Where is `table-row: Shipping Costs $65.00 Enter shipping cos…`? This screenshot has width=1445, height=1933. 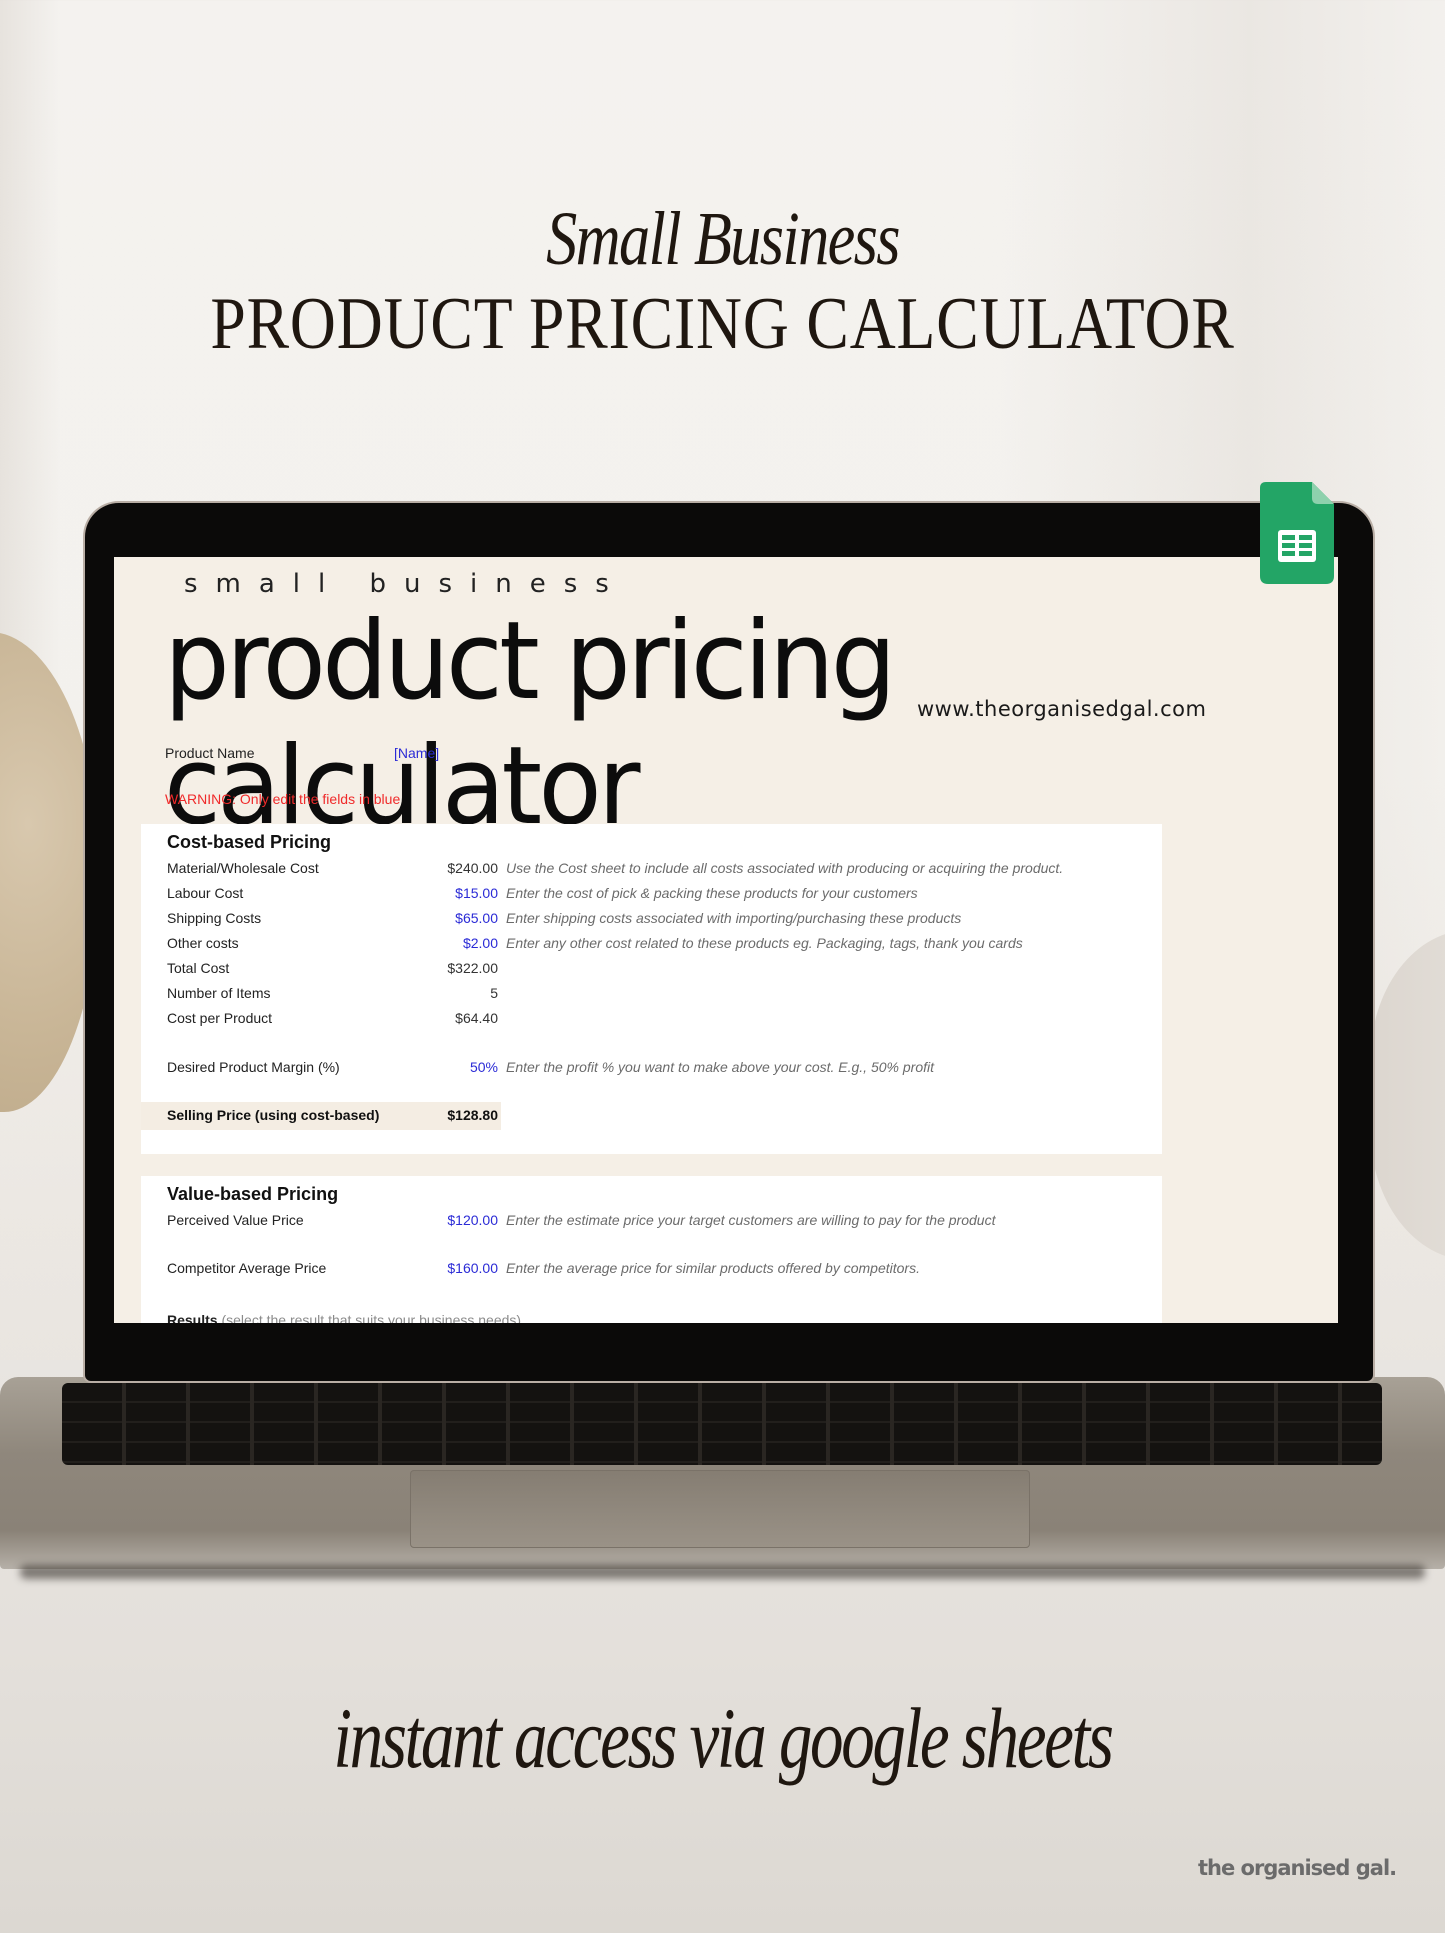 table-row: Shipping Costs $65.00 Enter shipping cos… is located at coordinates (651, 922).